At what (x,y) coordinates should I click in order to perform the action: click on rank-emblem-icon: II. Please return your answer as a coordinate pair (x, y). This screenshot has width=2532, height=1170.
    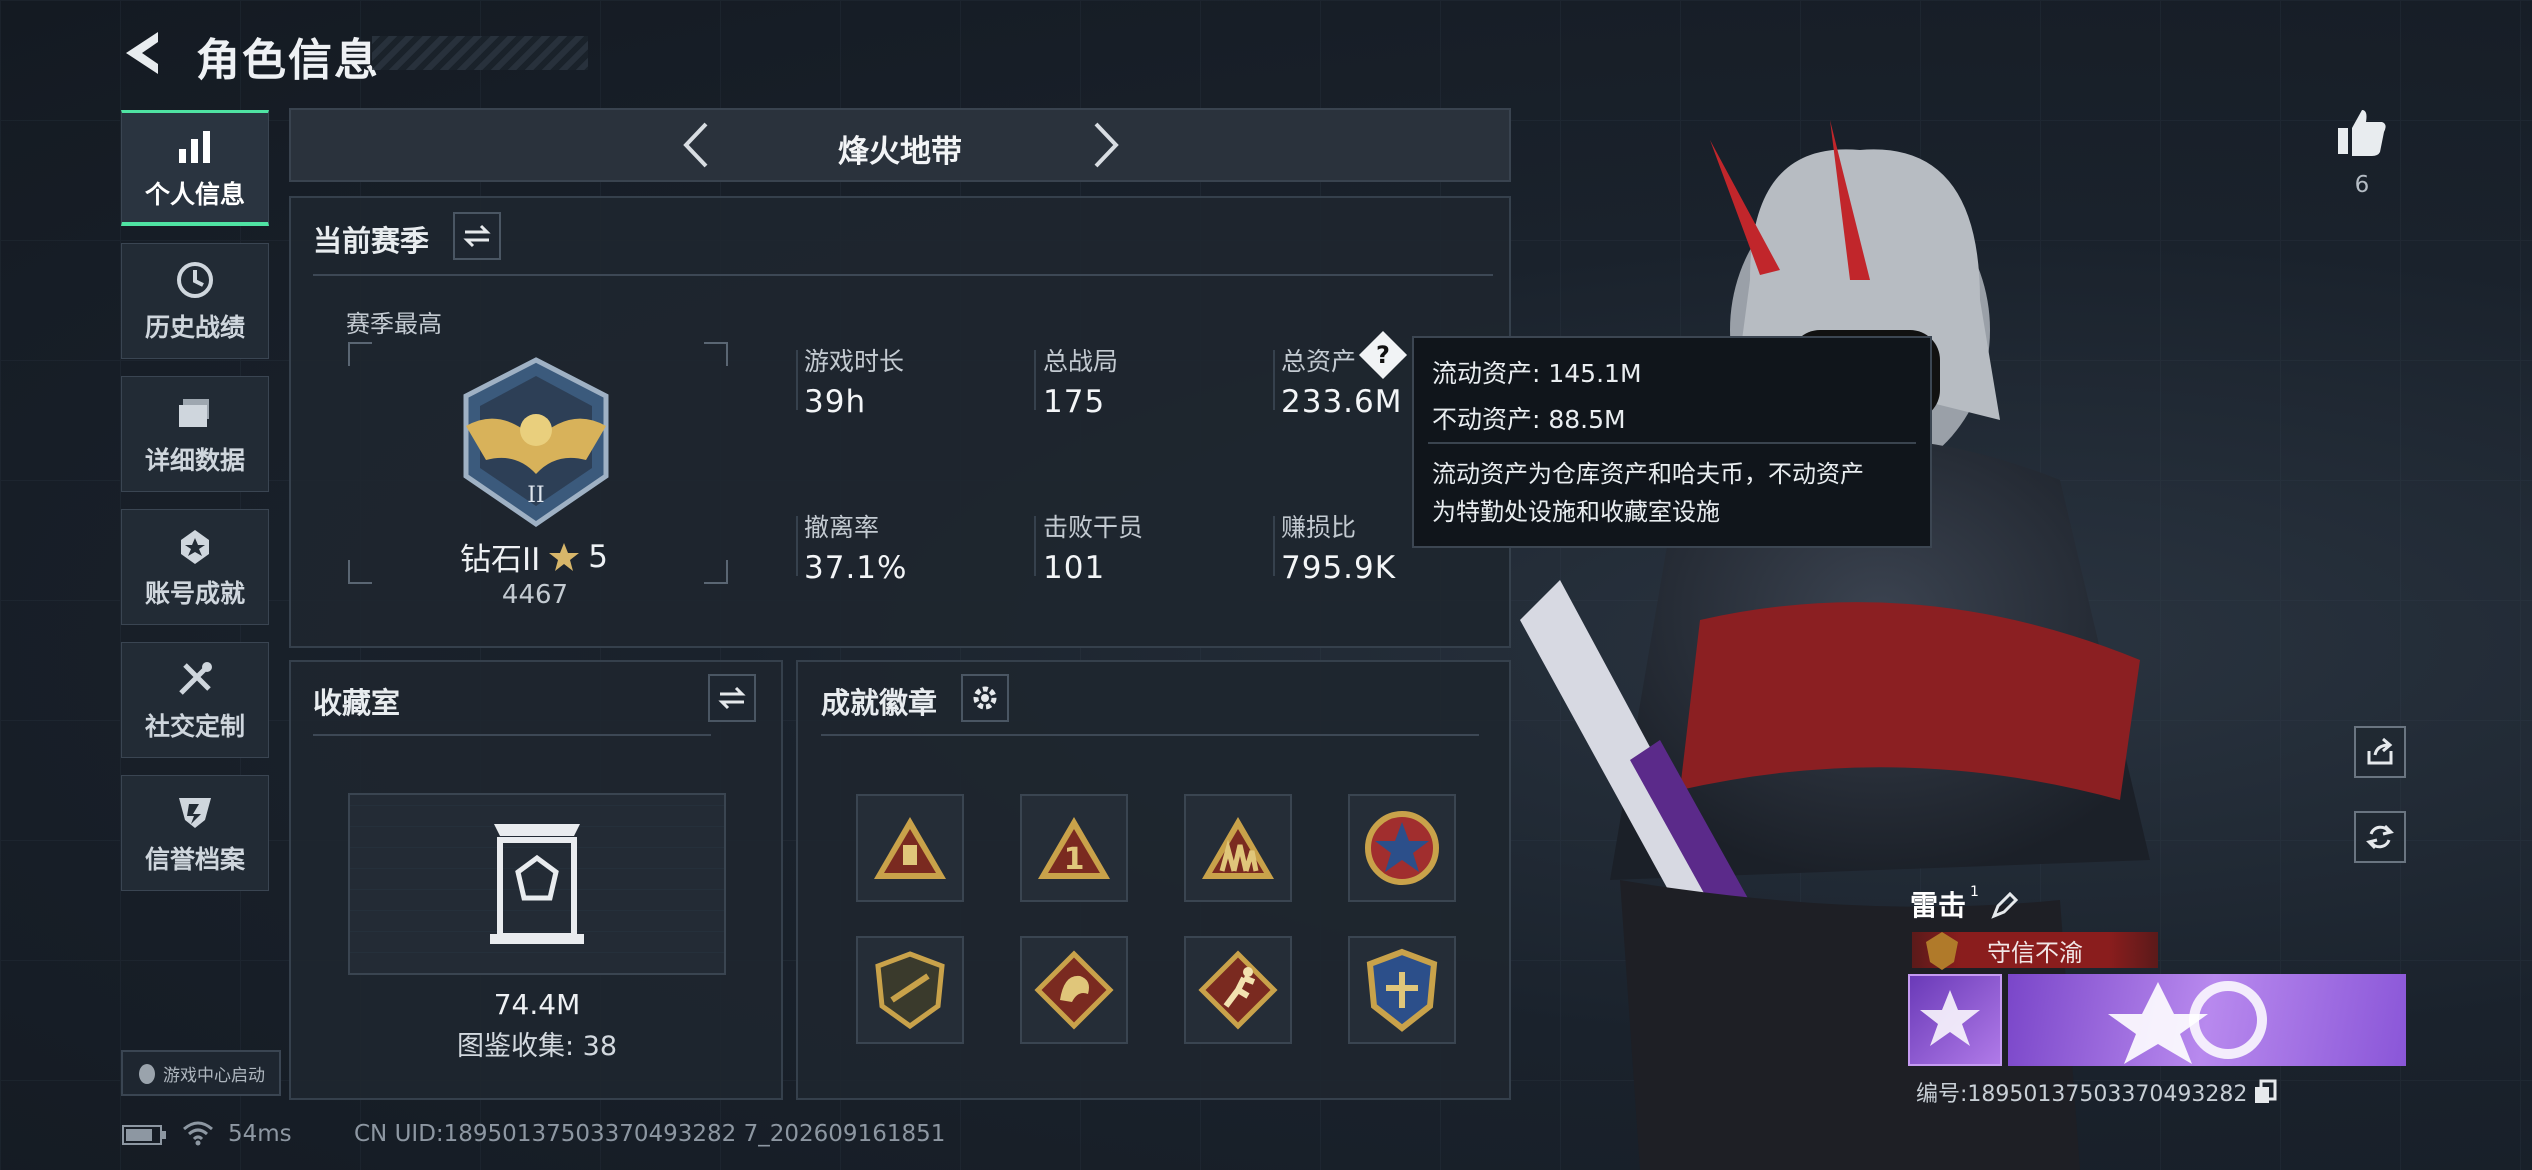
    Looking at the image, I should click on (536, 442).